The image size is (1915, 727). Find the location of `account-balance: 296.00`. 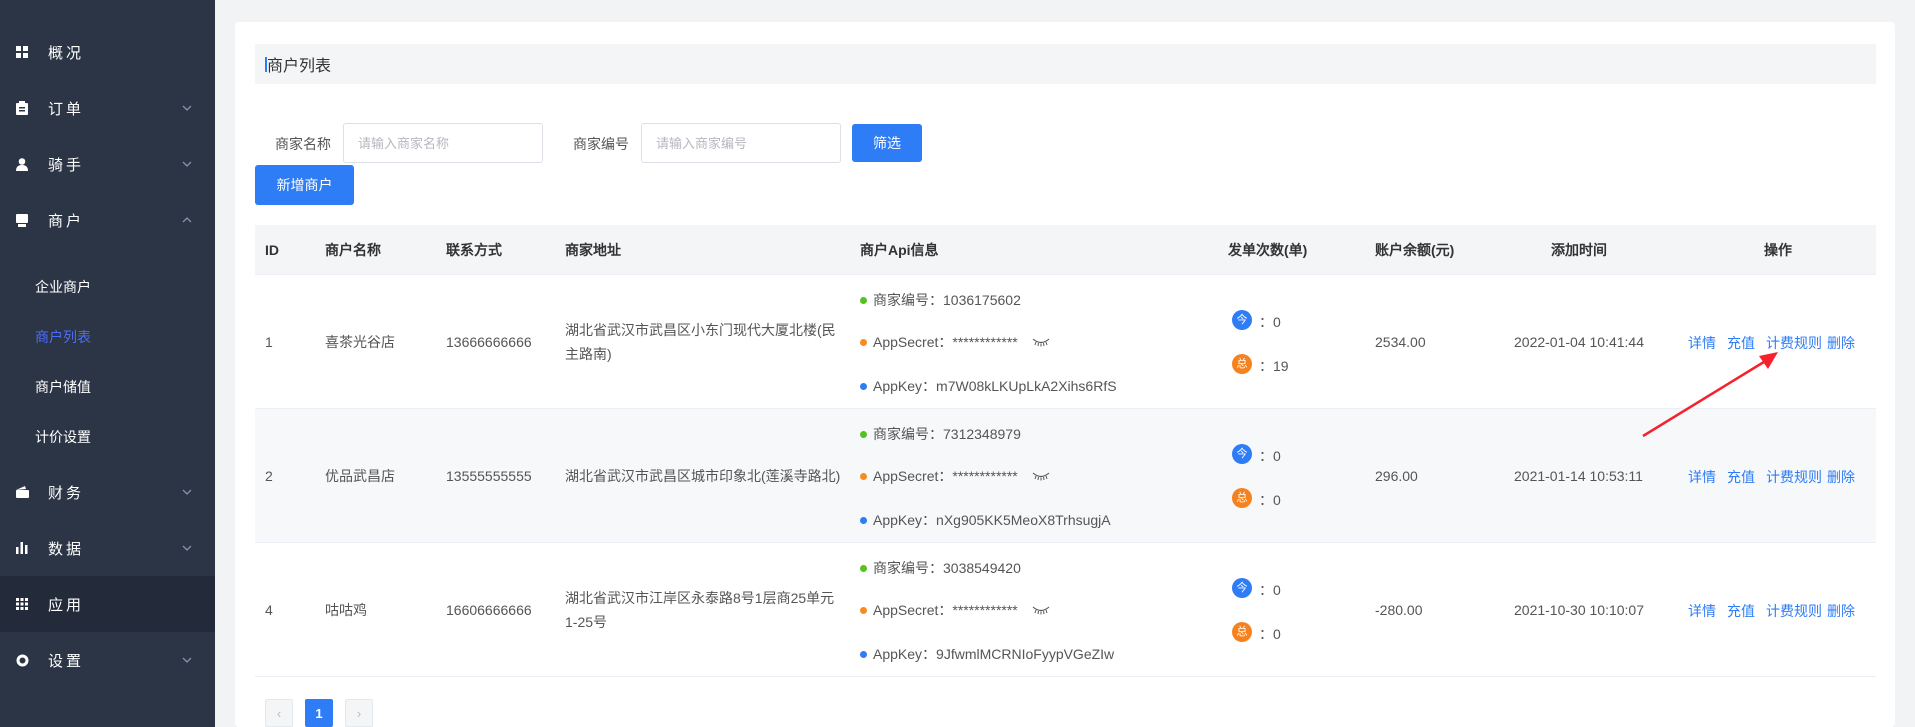

account-balance: 296.00 is located at coordinates (1396, 476).